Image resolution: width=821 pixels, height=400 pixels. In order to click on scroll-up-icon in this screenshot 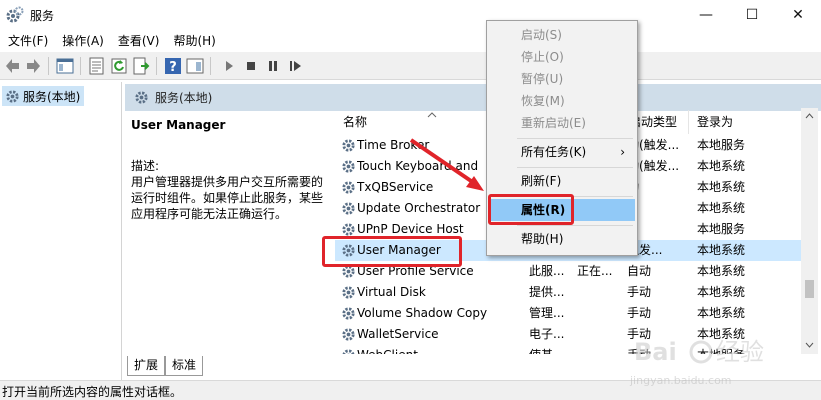, I will do `click(809, 116)`.